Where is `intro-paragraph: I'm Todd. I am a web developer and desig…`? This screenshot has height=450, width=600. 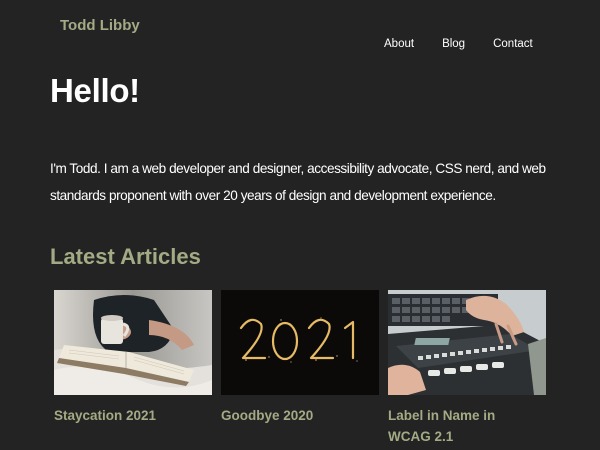 intro-paragraph: I'm Todd. I am a web developer and desig… is located at coordinates (298, 182).